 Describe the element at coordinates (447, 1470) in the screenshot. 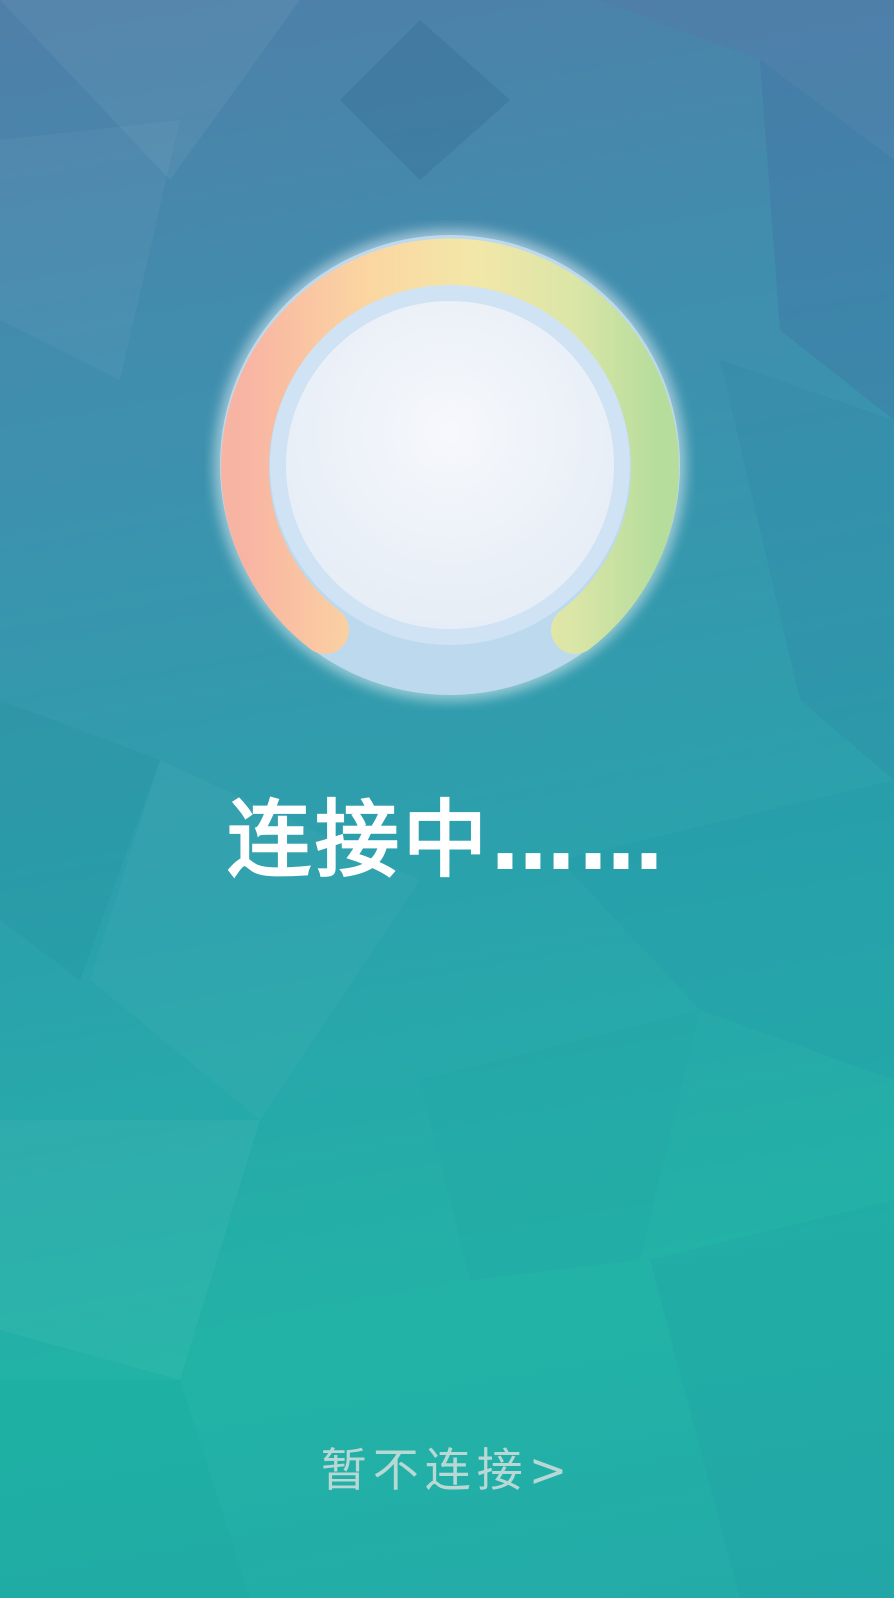

I see `skip-connection-link: 暂不连接>` at that location.